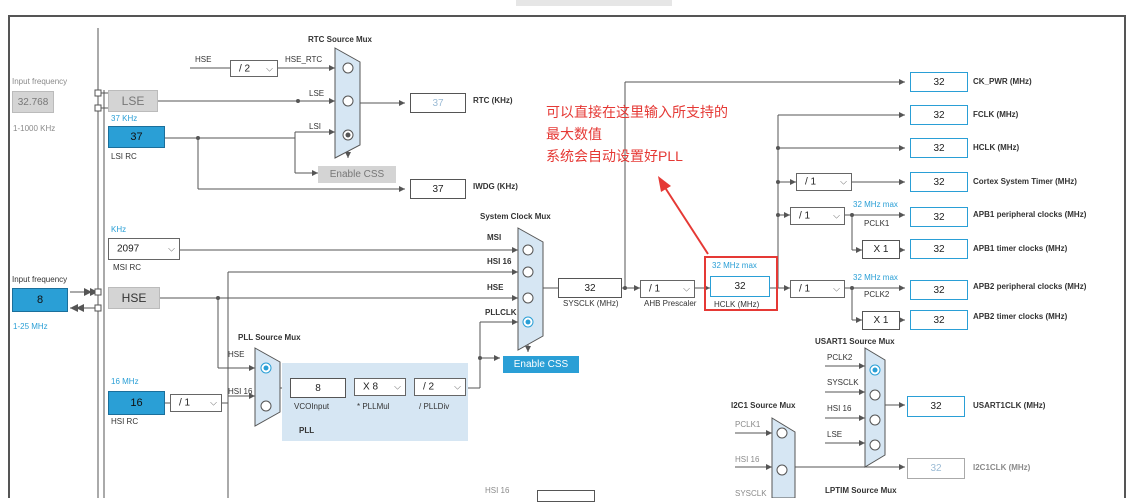 The width and height of the screenshot is (1134, 502). Describe the element at coordinates (438, 103) in the screenshot. I see `rtc-output-value: 37` at that location.